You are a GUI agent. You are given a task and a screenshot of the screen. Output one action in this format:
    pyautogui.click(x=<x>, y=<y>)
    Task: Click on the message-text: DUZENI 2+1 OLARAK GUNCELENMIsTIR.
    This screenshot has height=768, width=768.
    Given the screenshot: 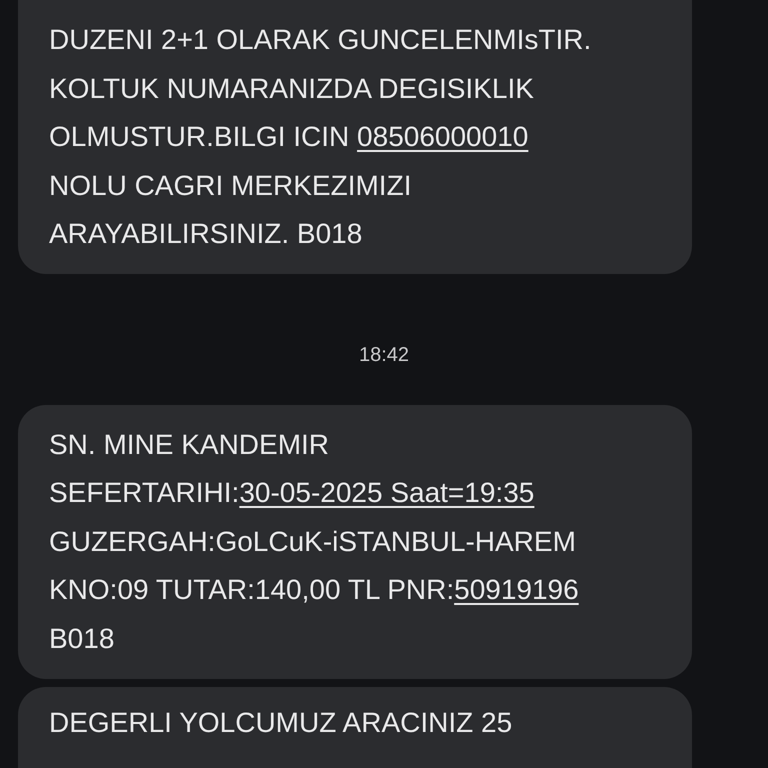 What is the action you would take?
    pyautogui.click(x=320, y=39)
    